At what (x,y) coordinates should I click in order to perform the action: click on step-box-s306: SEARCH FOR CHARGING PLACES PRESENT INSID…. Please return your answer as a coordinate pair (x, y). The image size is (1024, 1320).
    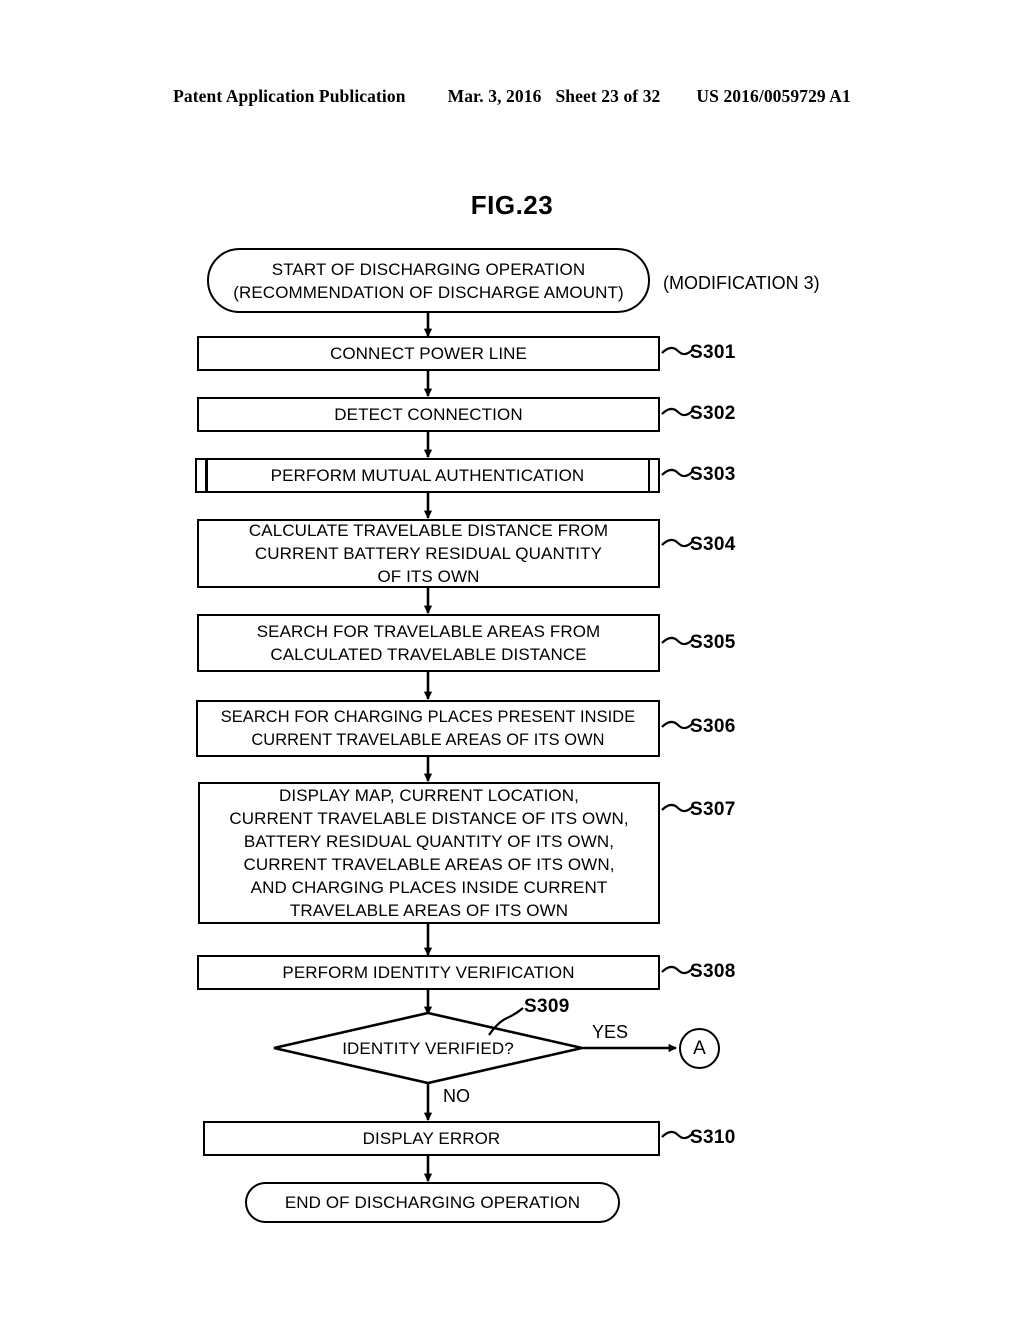
    Looking at the image, I should click on (428, 728).